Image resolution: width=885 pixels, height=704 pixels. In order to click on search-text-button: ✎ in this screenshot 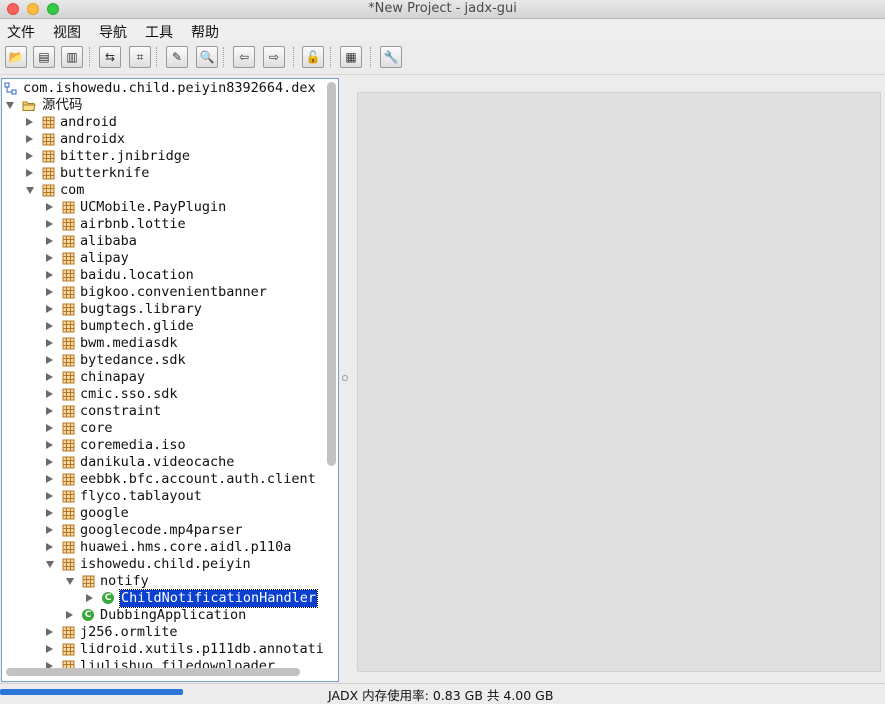, I will do `click(177, 57)`.